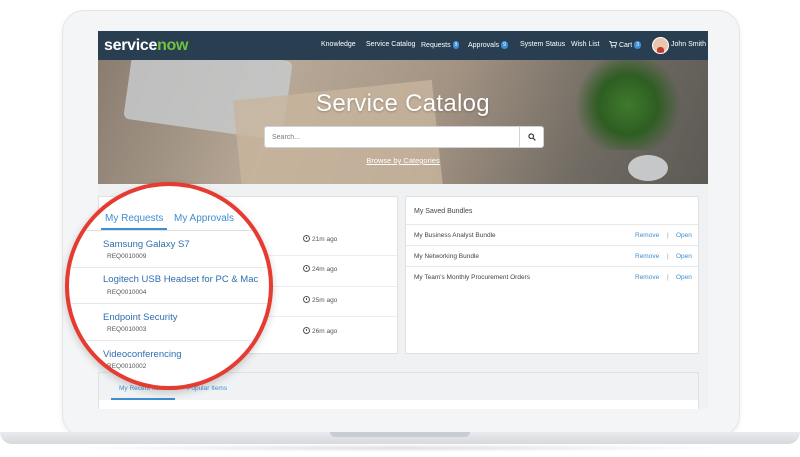 This screenshot has width=800, height=457. Describe the element at coordinates (552, 235) in the screenshot. I see `bundle-row: My Business Analyst Bundle Remove | Open` at that location.